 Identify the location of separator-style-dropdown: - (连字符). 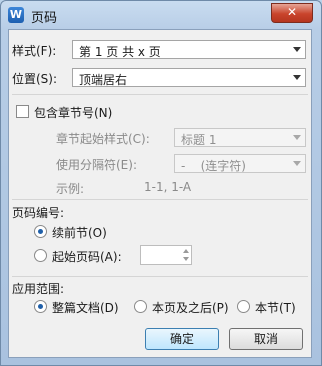
(240, 163).